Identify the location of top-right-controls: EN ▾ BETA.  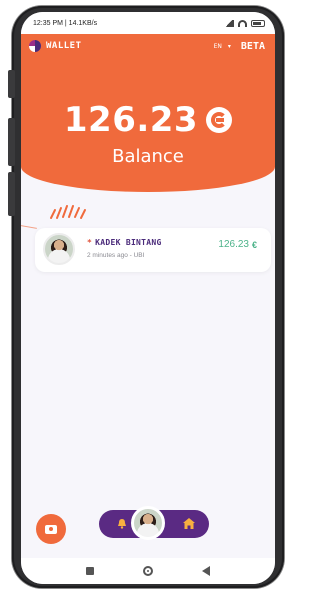
(239, 46).